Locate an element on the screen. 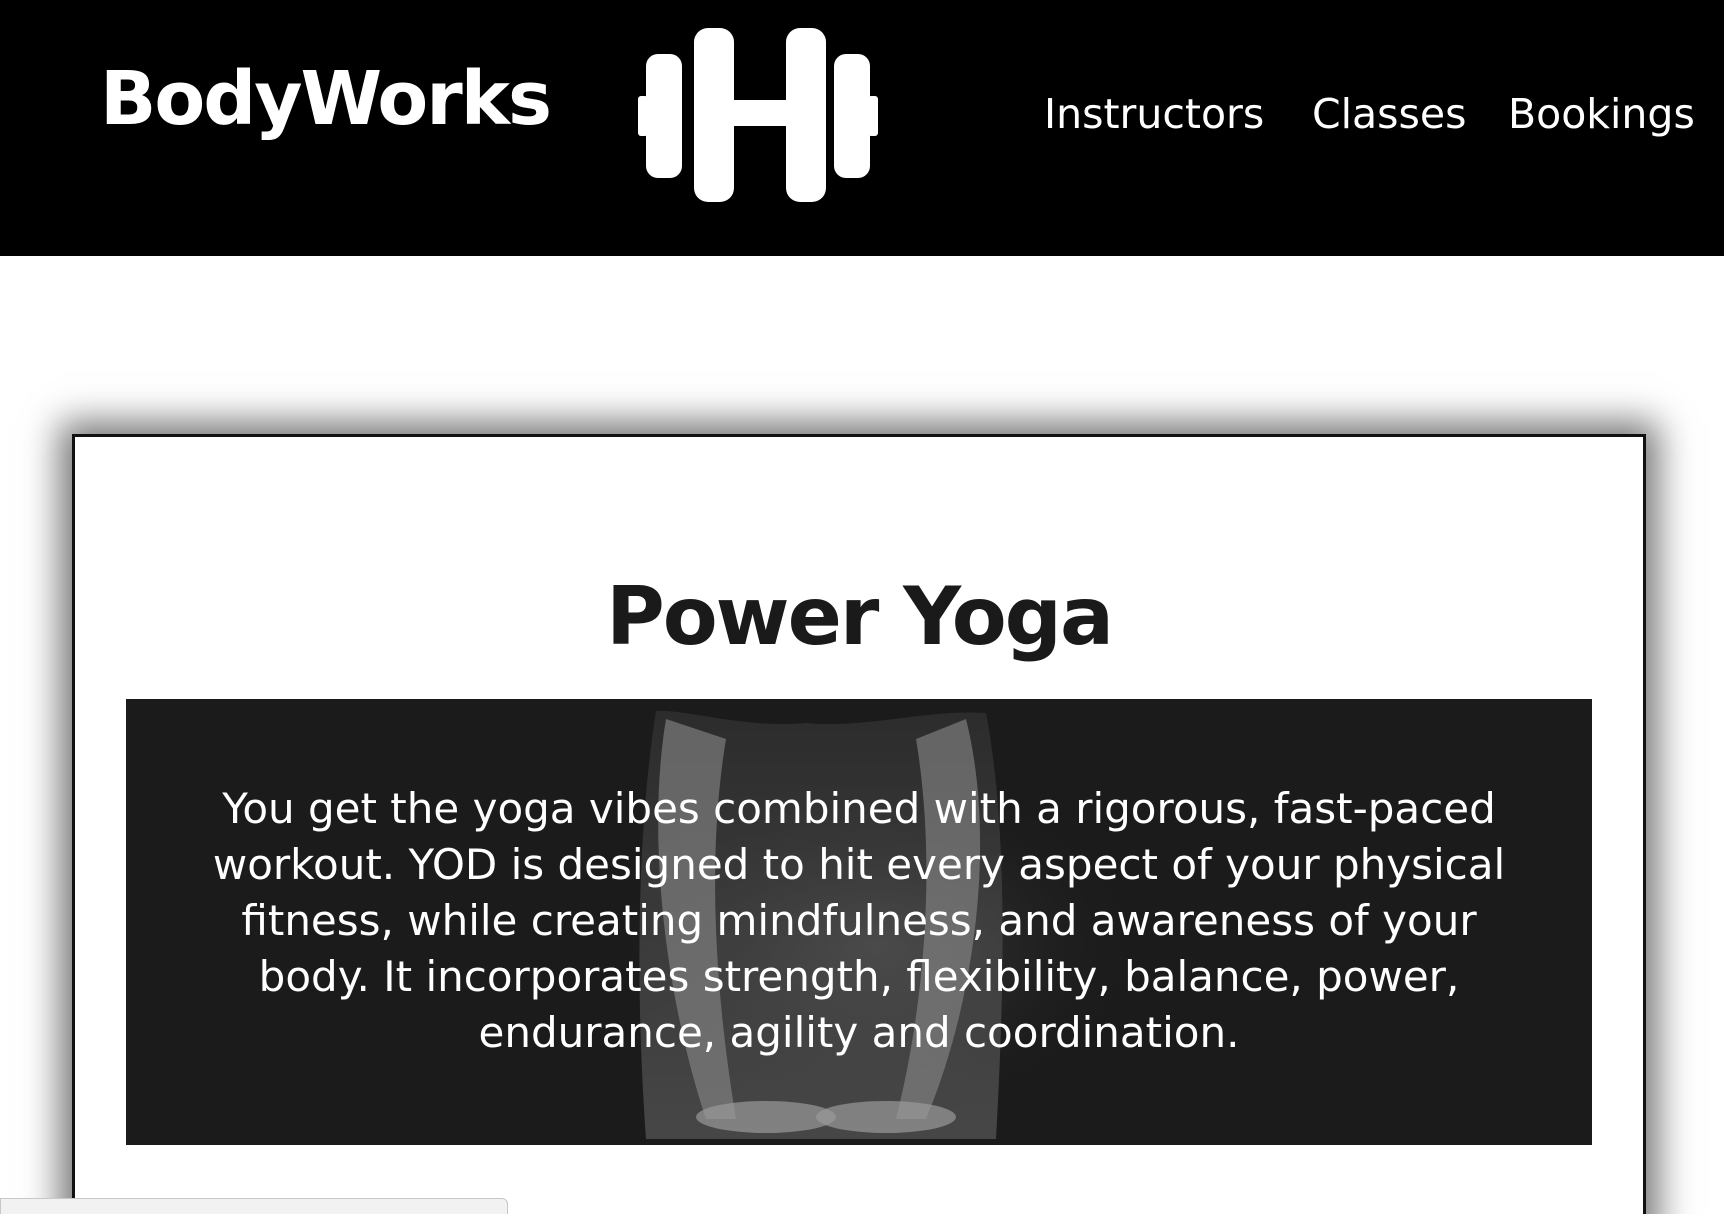 This screenshot has width=1724, height=1214. nav-link-classes: Classes is located at coordinates (1389, 114).